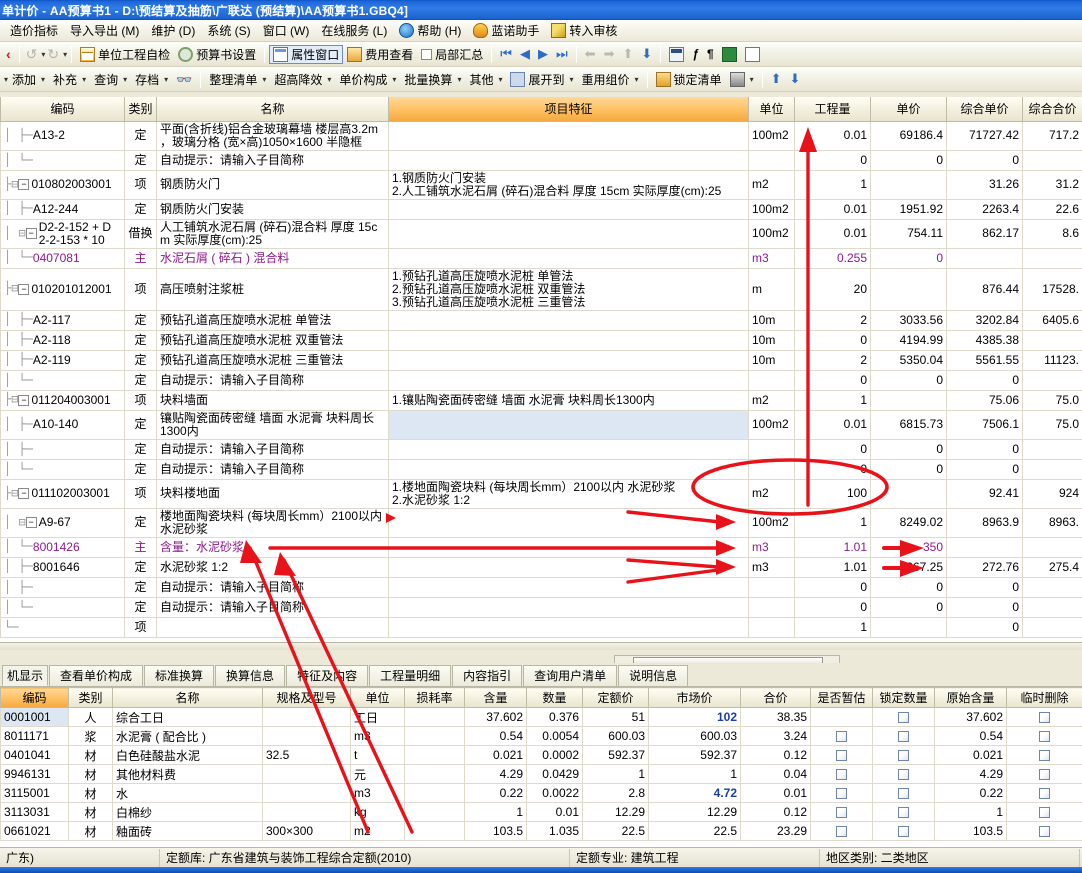 The height and width of the screenshot is (873, 1082). Describe the element at coordinates (62, 424) in the screenshot. I see `cell-code: │ ├─A10-140` at that location.